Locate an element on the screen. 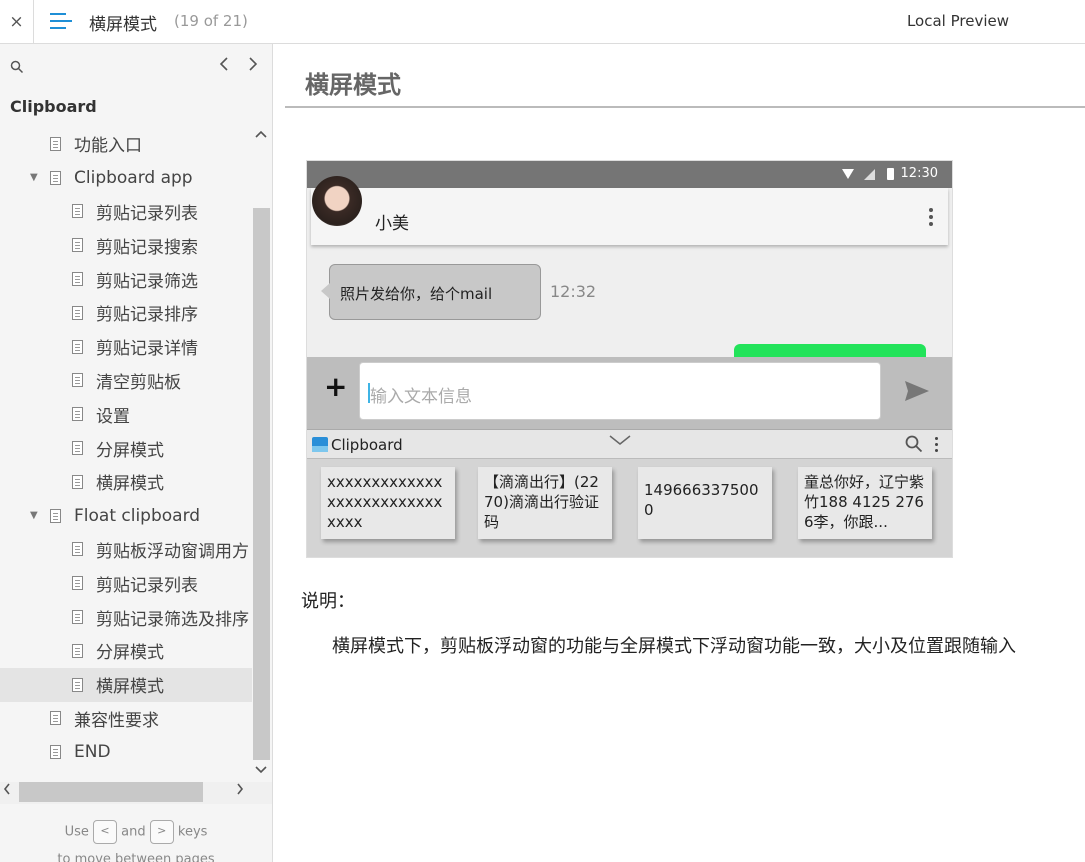  close-button: × is located at coordinates (17, 22).